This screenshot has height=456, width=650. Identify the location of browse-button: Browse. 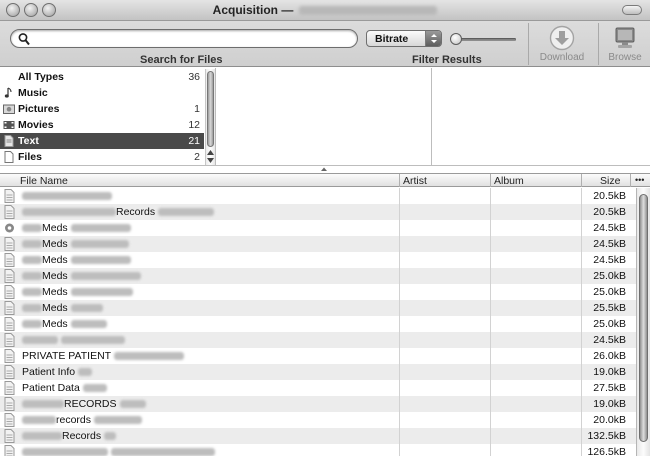
(625, 44).